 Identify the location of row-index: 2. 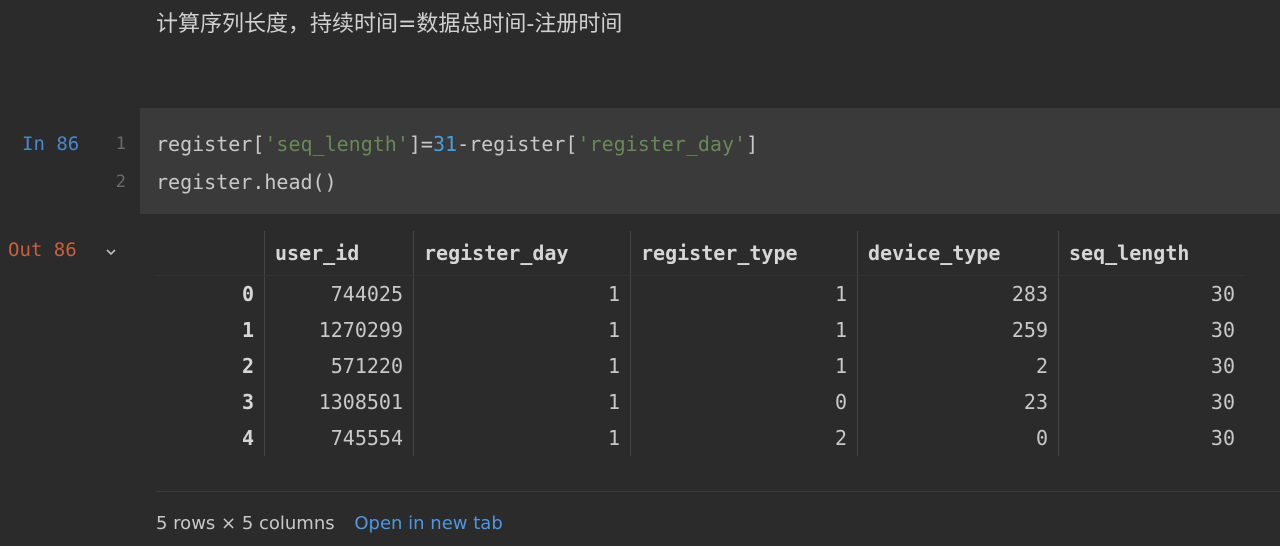
(247, 366).